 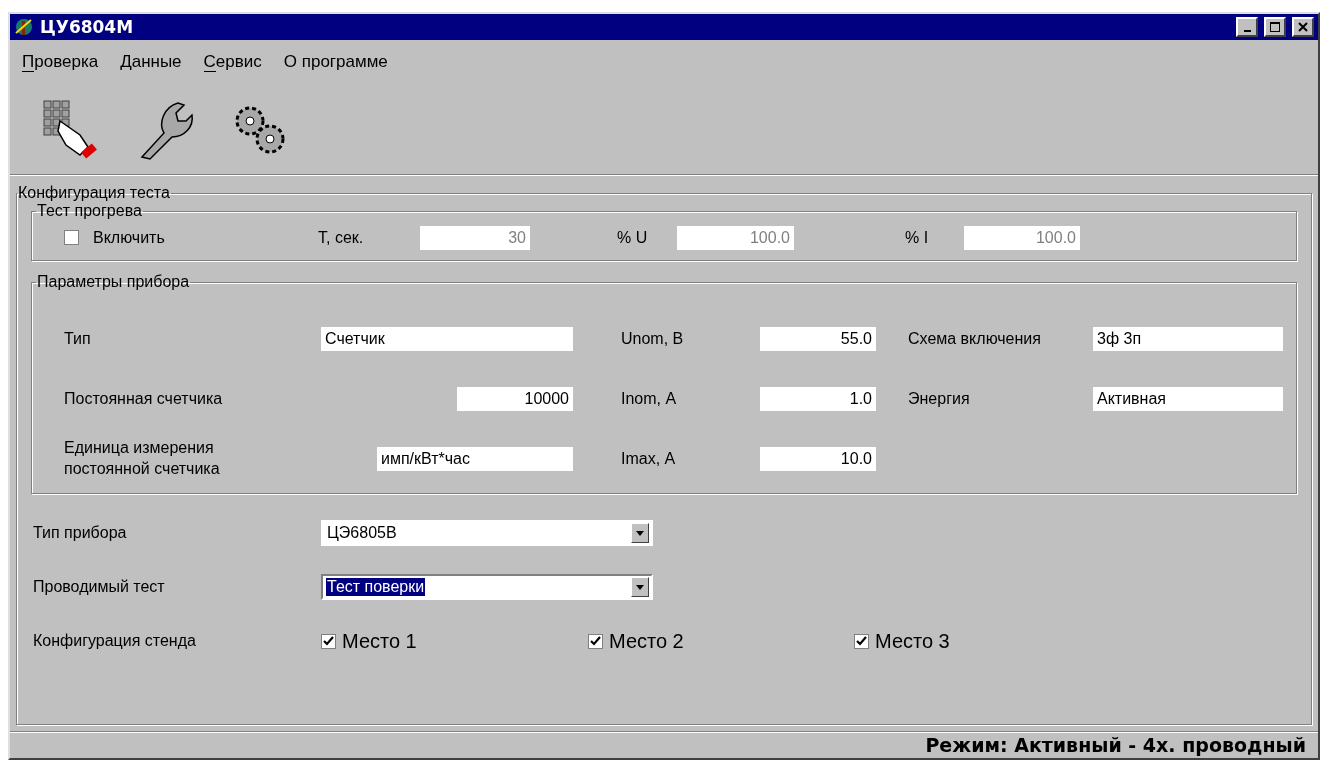 What do you see at coordinates (143, 398) in the screenshot?
I see `field-label: Постоянная счетчика` at bounding box center [143, 398].